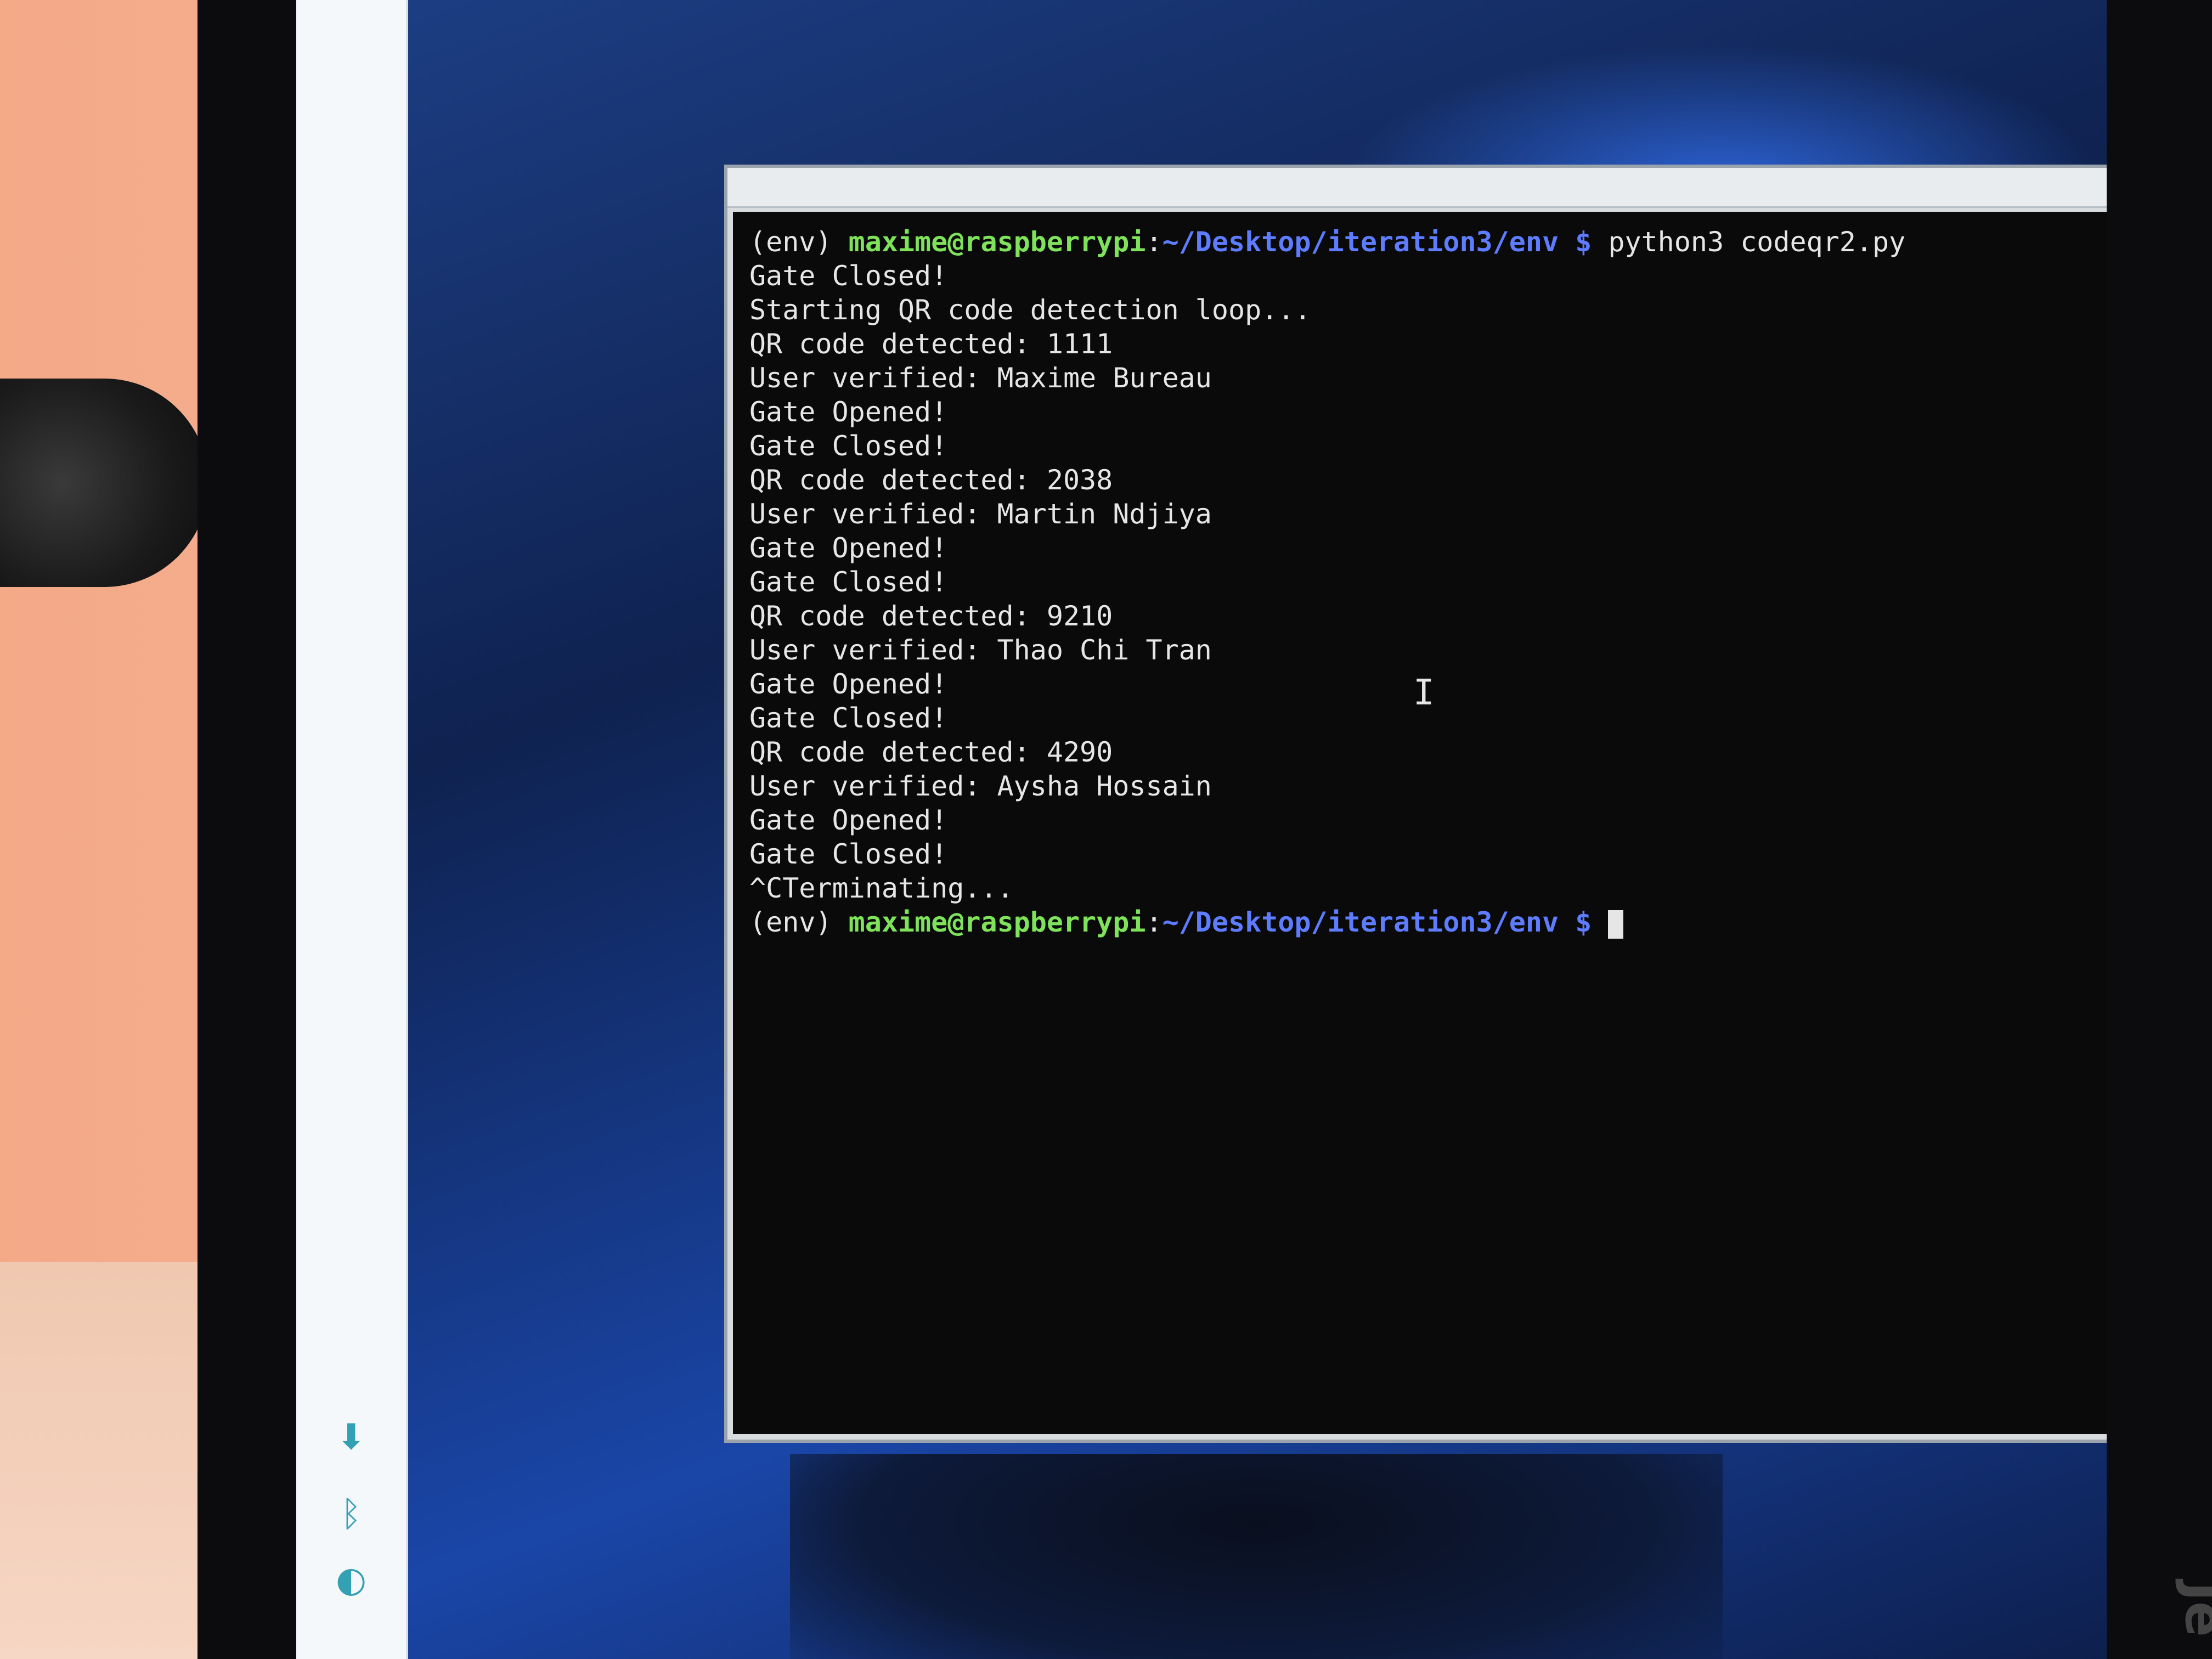 This screenshot has height=1659, width=2212. Describe the element at coordinates (104, 1461) in the screenshot. I see `desk-surface` at that location.